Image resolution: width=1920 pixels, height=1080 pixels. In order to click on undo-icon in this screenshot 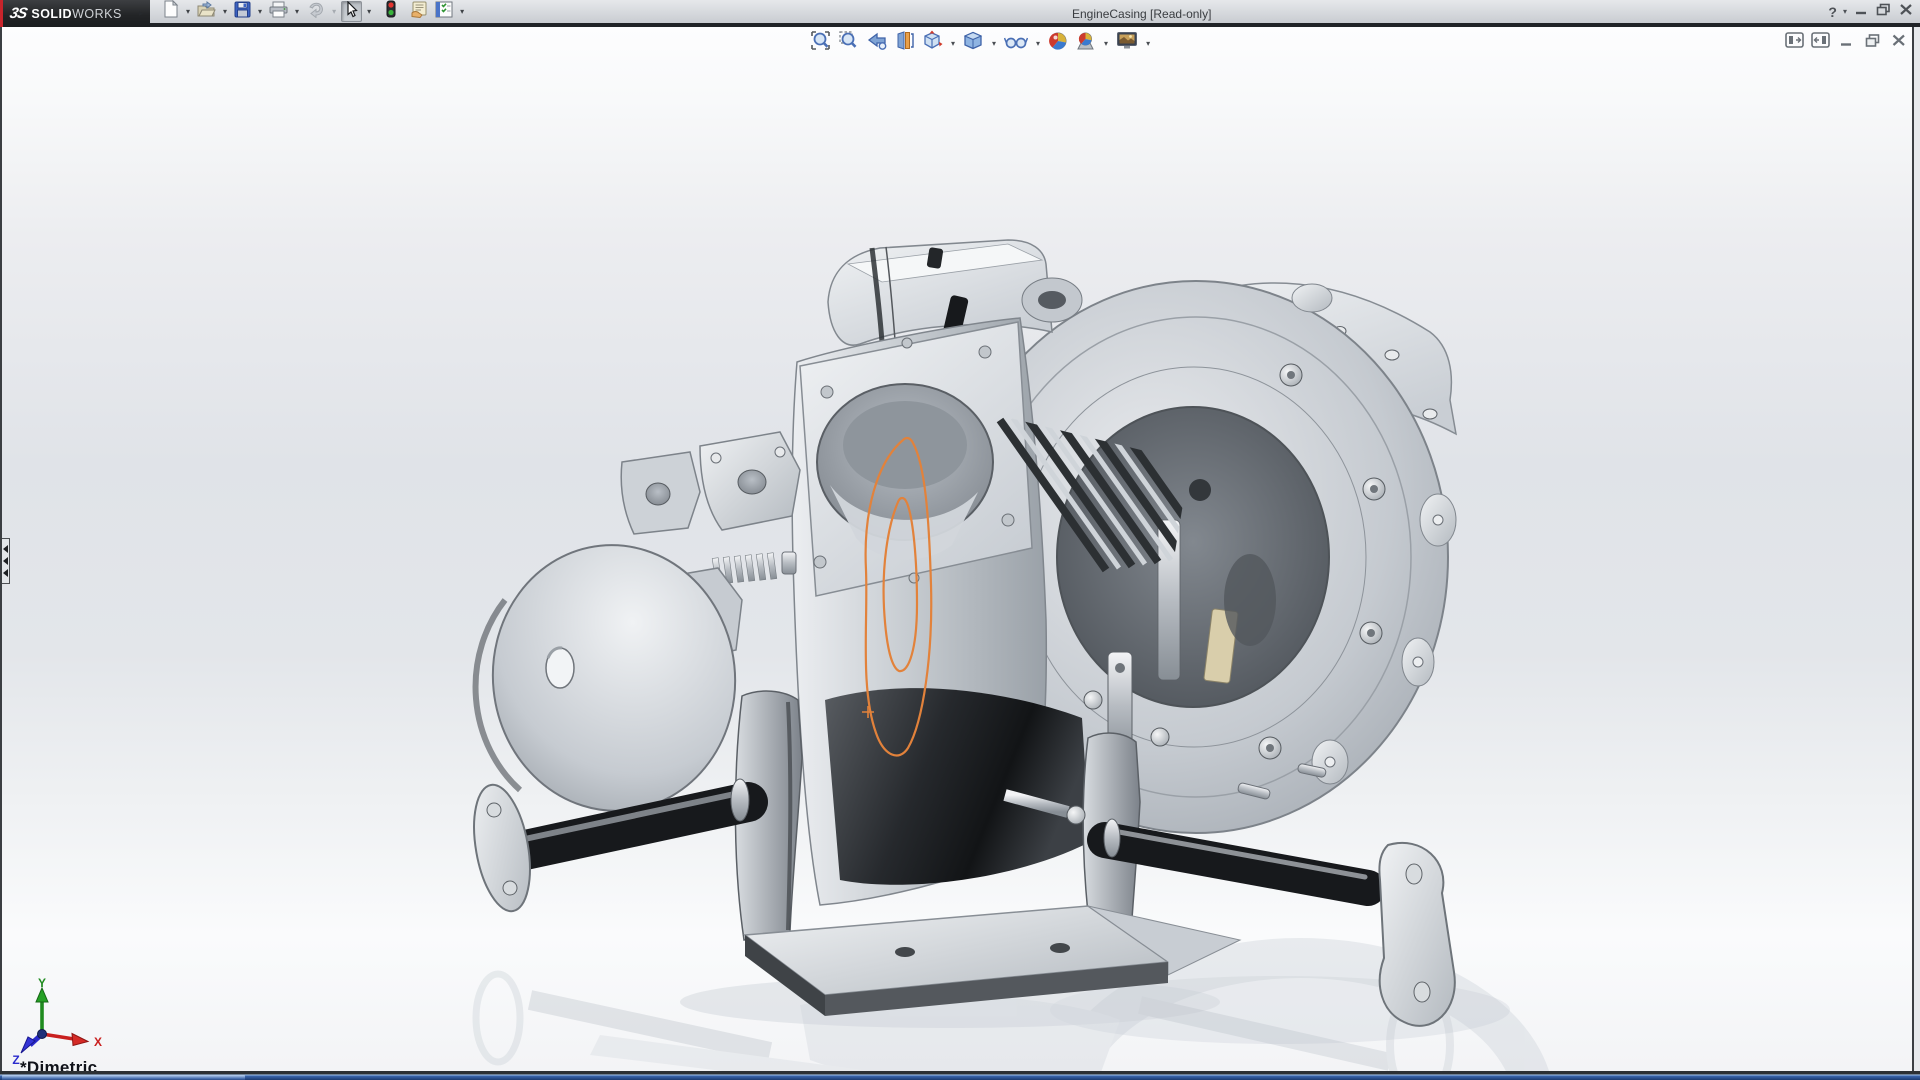, I will do `click(315, 12)`.